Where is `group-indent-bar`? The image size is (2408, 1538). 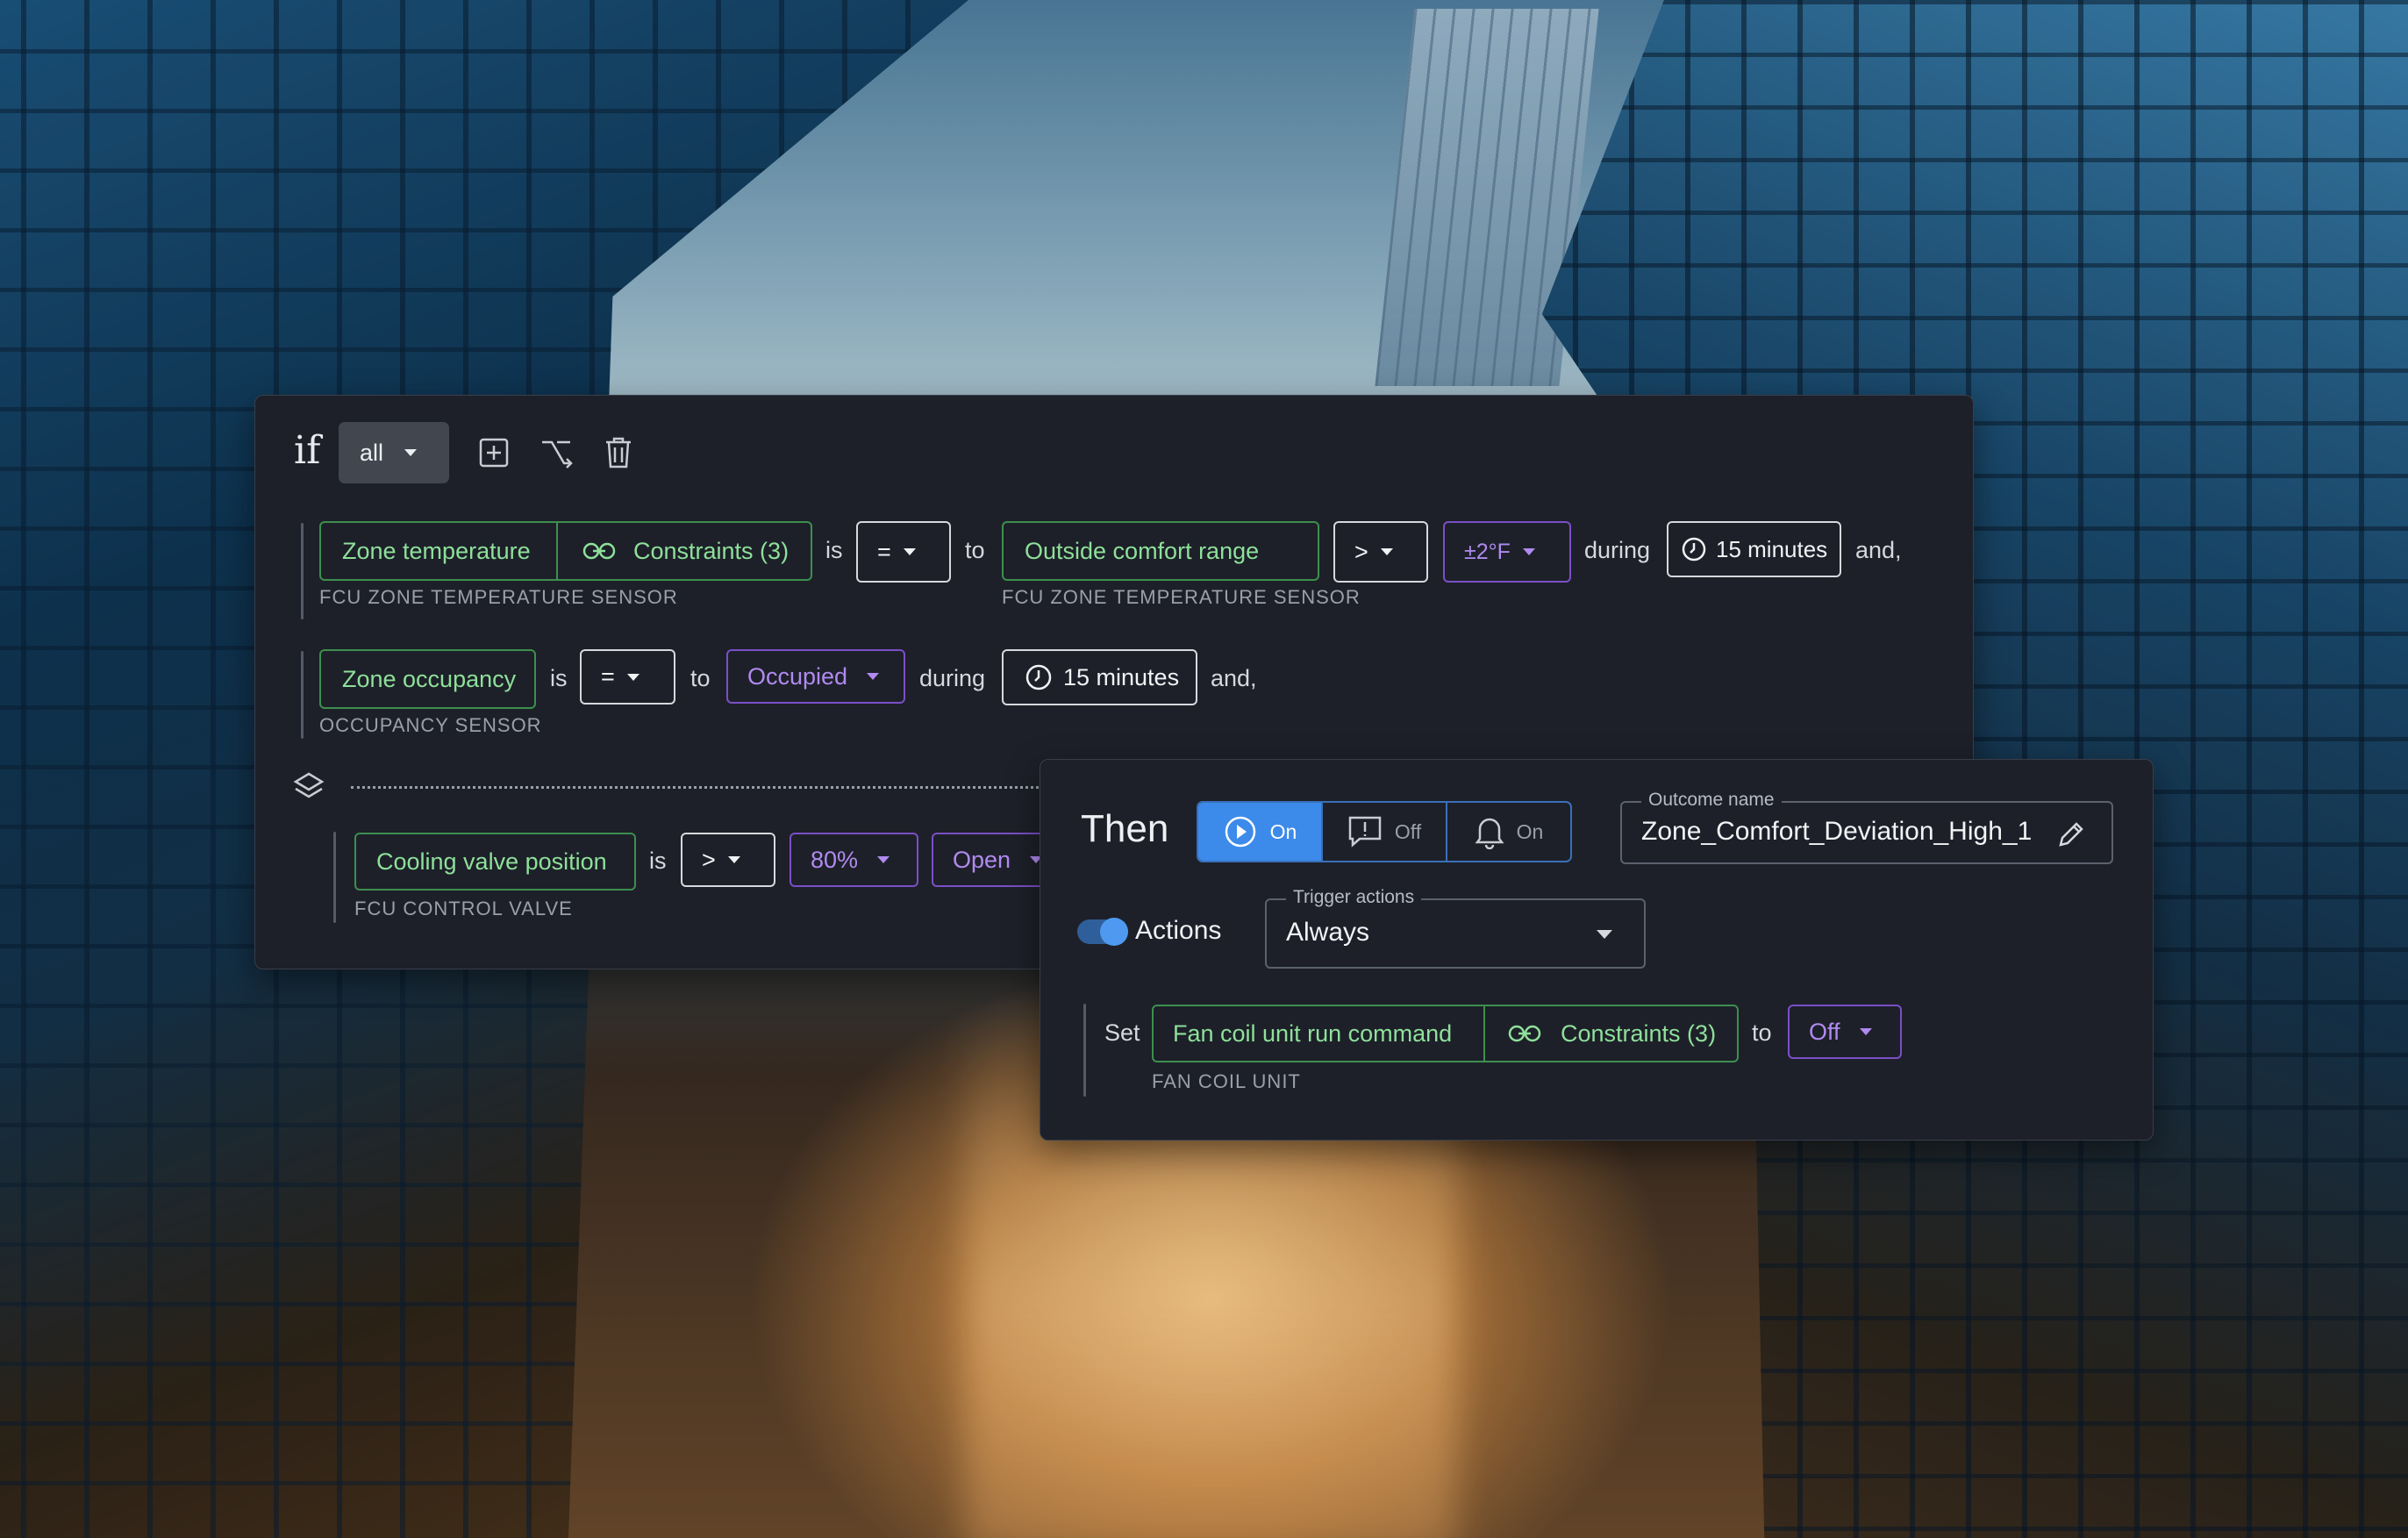 group-indent-bar is located at coordinates (334, 877).